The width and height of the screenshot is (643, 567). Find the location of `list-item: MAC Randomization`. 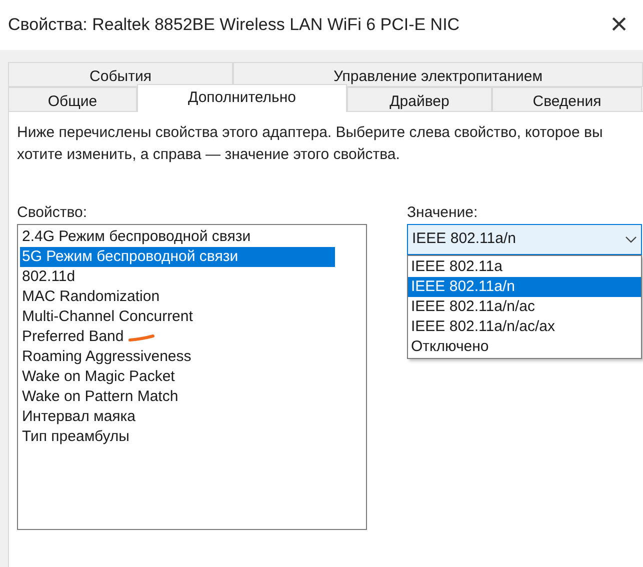

list-item: MAC Randomization is located at coordinates (177, 297).